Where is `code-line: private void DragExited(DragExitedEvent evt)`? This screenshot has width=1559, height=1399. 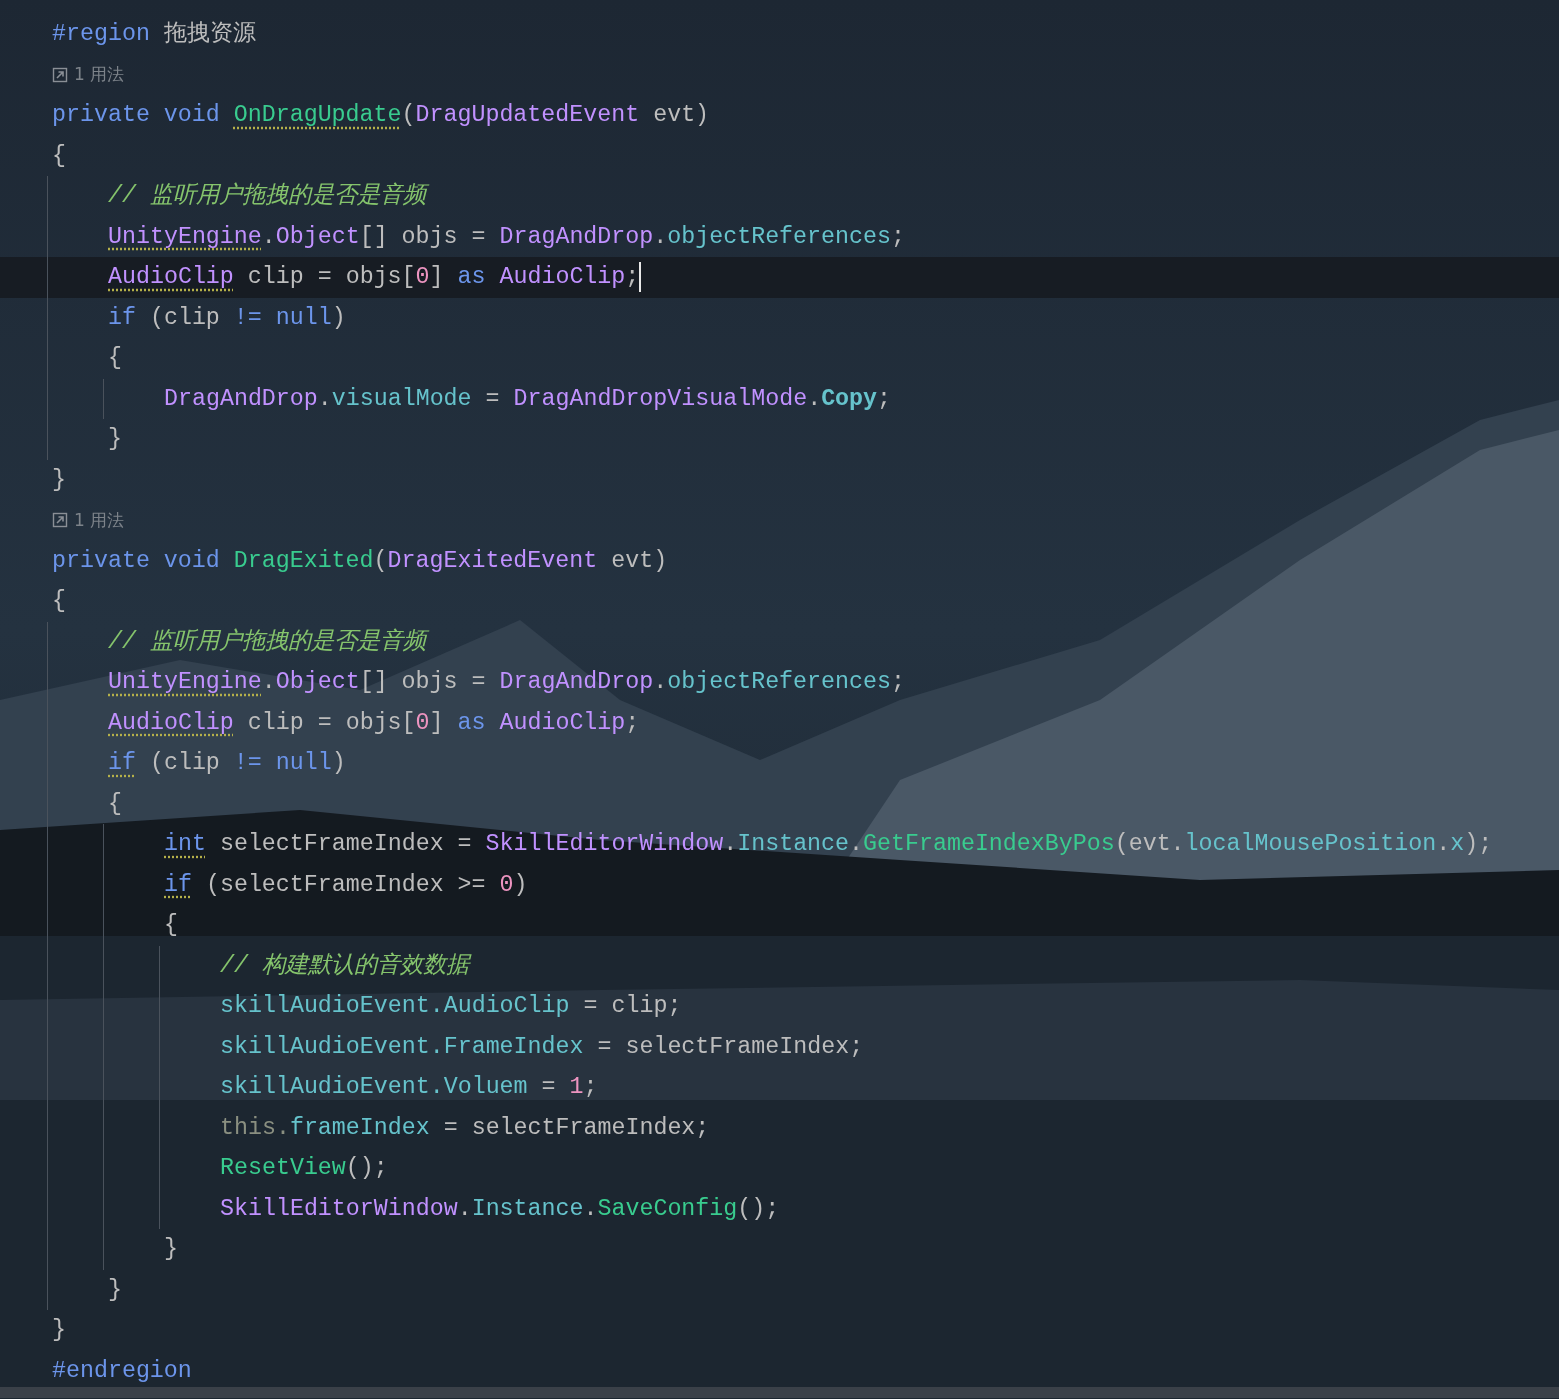
code-line: private void DragExited(DragExitedEvent evt) is located at coordinates (360, 561).